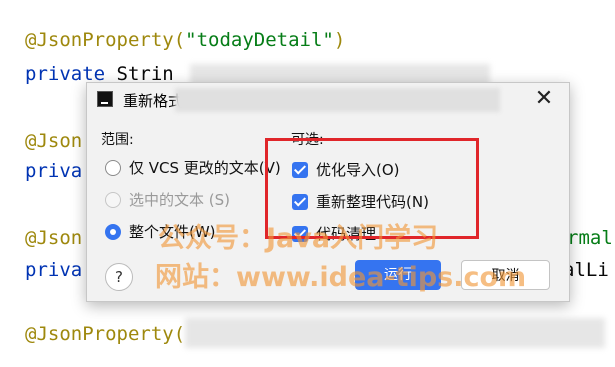 Image resolution: width=615 pixels, height=367 pixels. I want to click on help-button: ?, so click(119, 277).